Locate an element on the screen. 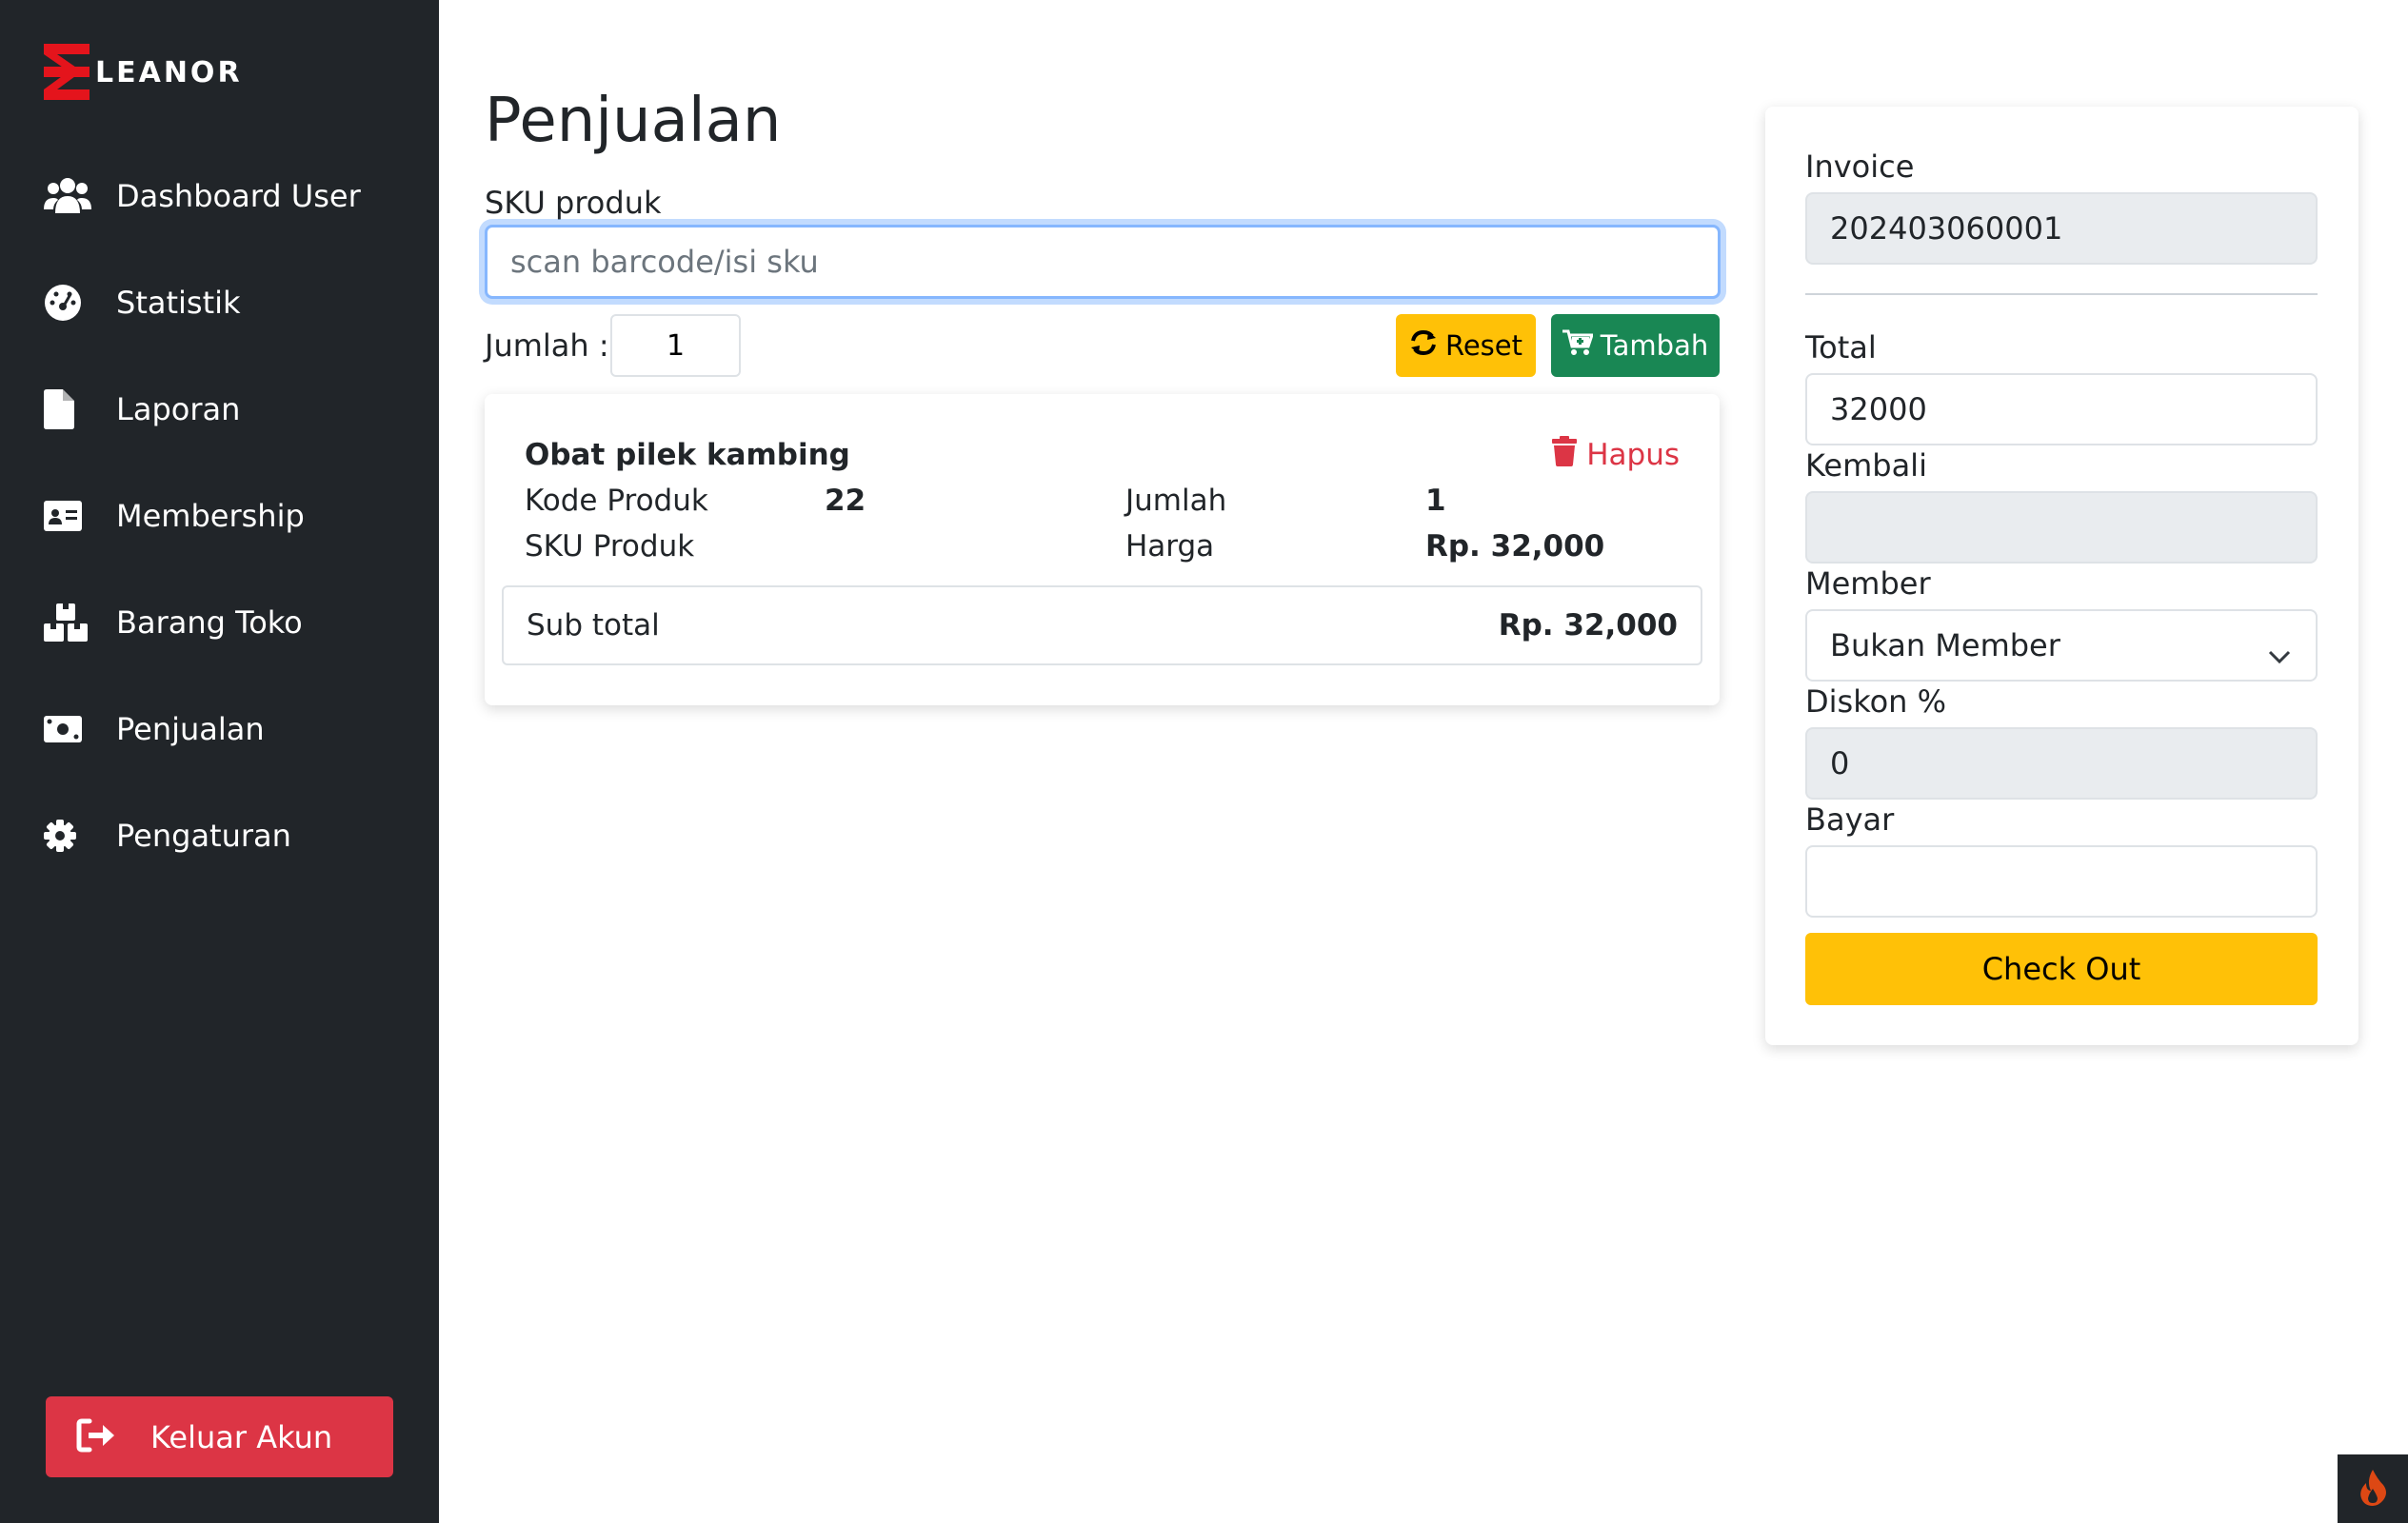  checkout-label: Check Out is located at coordinates (2061, 969).